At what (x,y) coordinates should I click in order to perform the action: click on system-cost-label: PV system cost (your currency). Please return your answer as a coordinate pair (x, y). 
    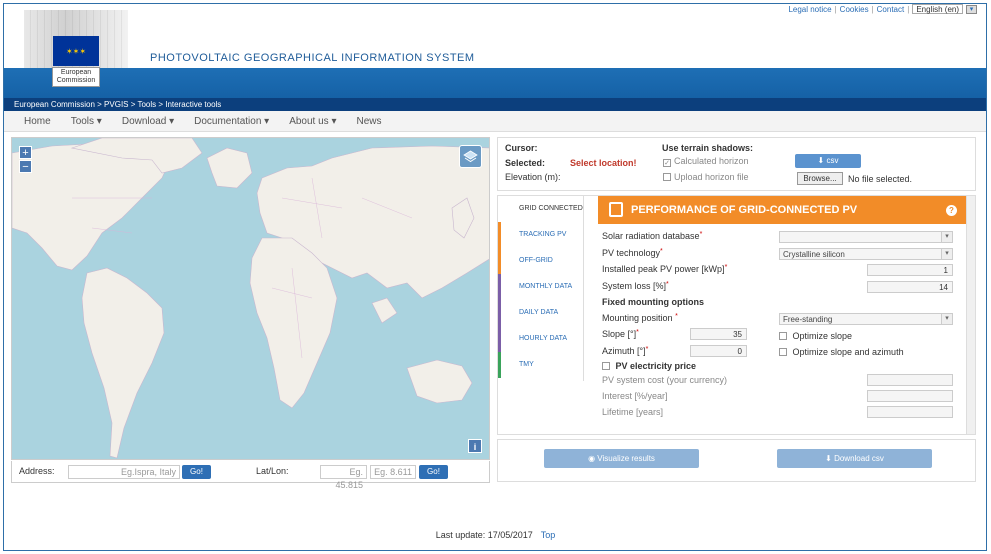
    Looking at the image, I should click on (665, 380).